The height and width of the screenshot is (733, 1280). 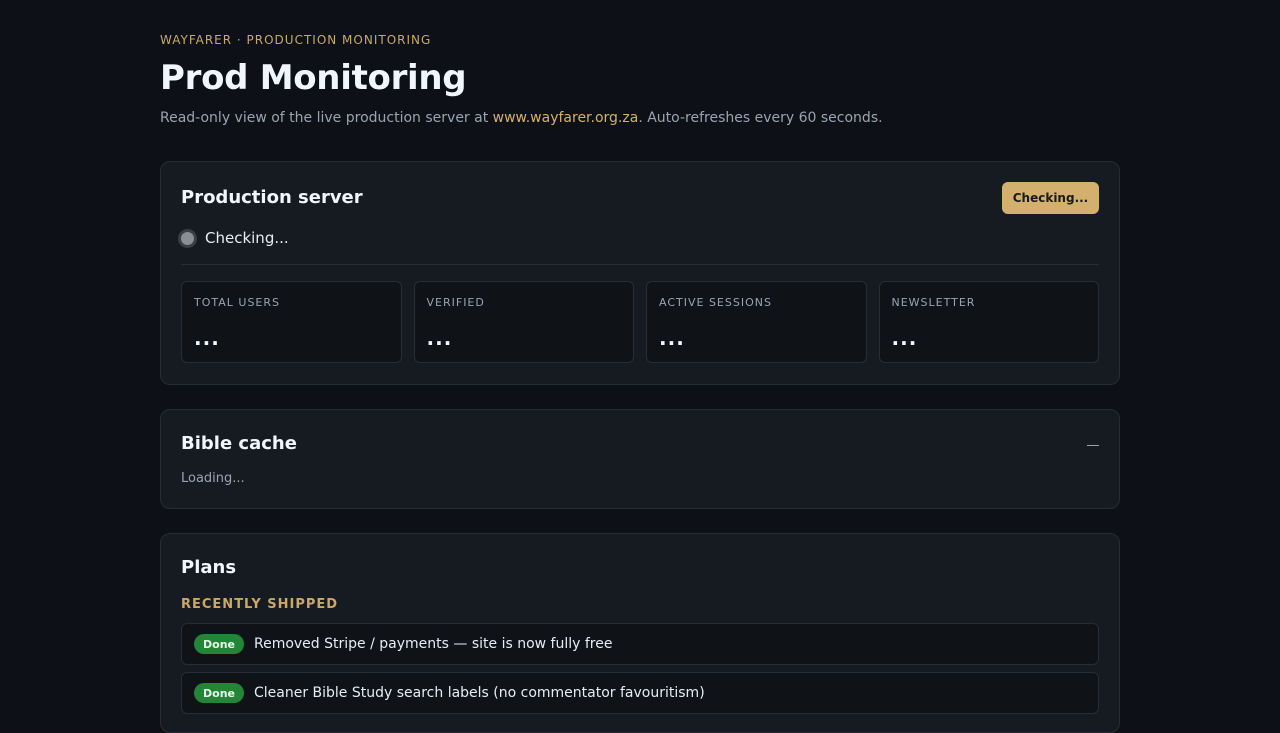 What do you see at coordinates (237, 302) in the screenshot?
I see `stat-label: TOTAL USERS` at bounding box center [237, 302].